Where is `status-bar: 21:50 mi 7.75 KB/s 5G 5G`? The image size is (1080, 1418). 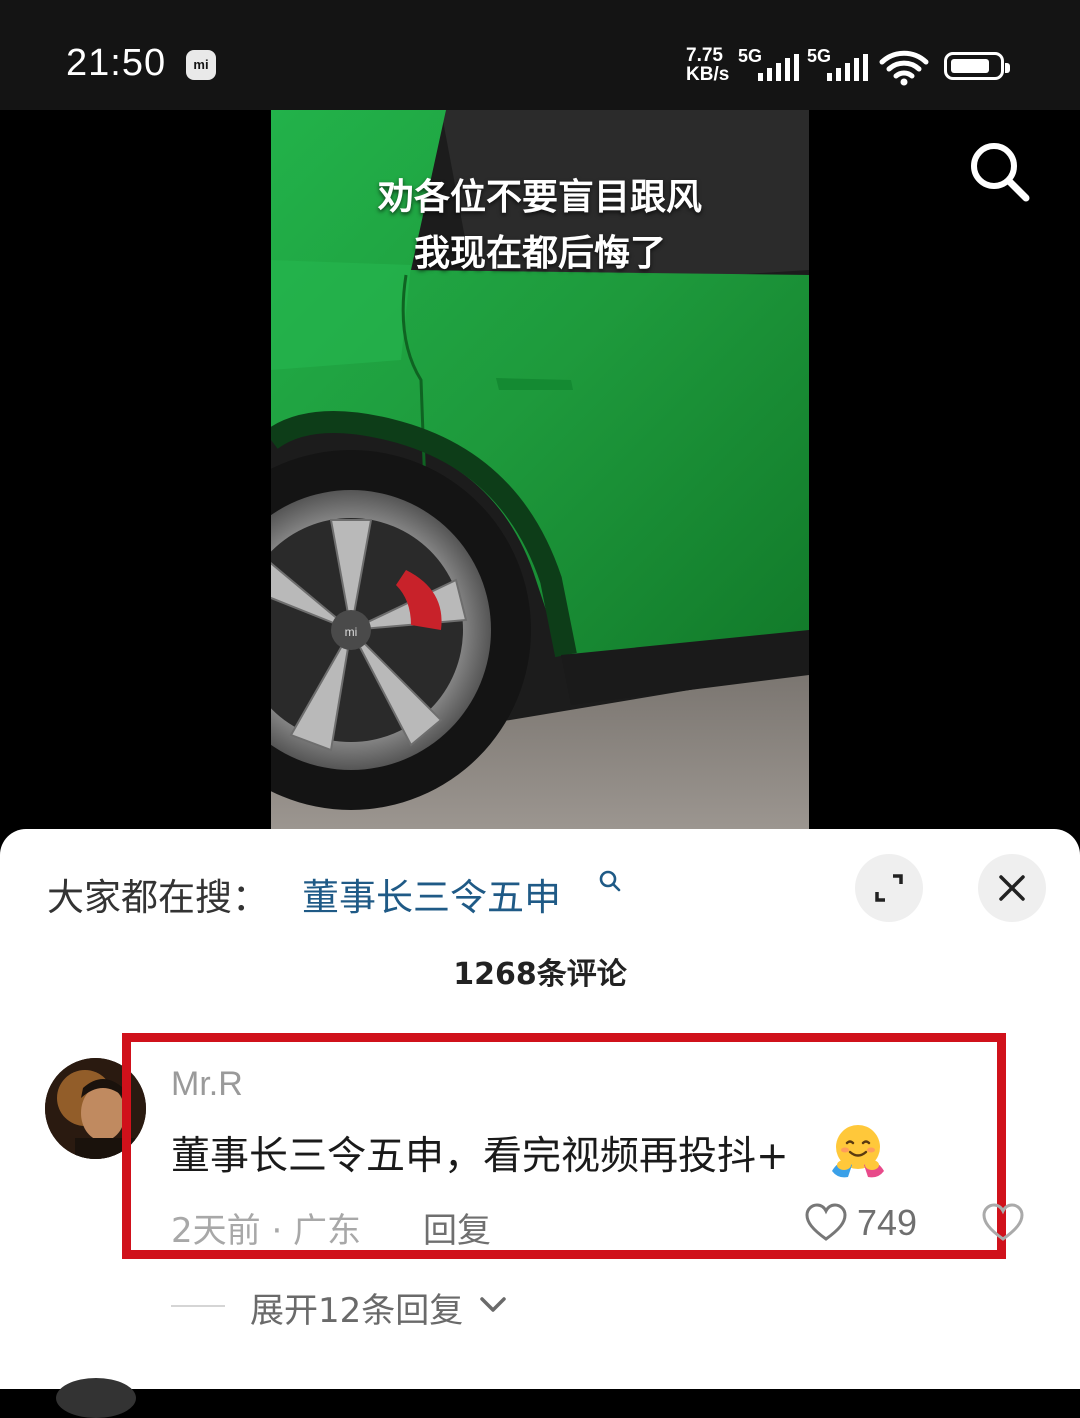
status-bar: 21:50 mi 7.75 KB/s 5G 5G is located at coordinates (540, 55).